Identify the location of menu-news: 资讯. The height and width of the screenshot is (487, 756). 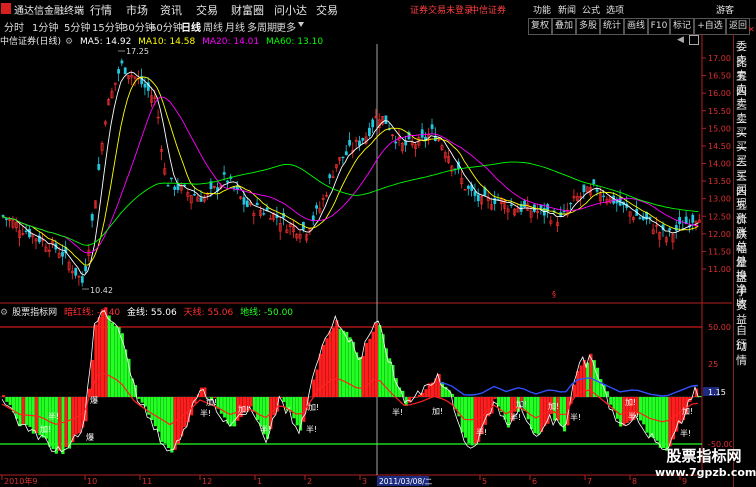
(171, 10).